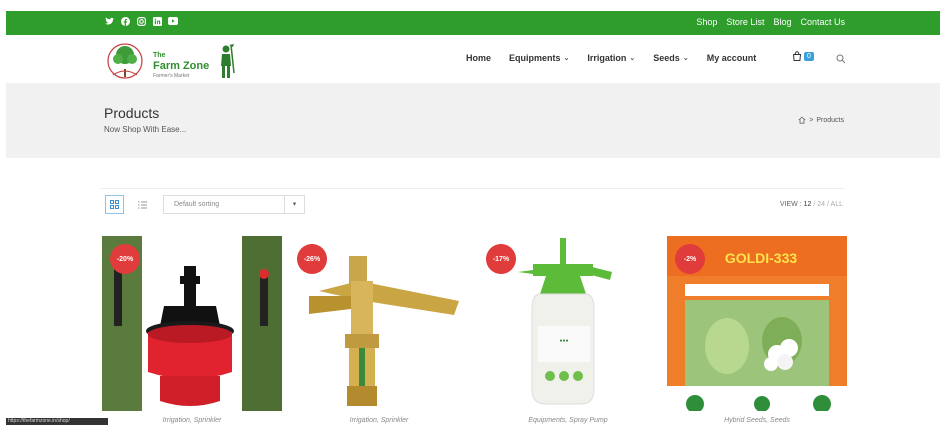 This screenshot has width=940, height=425. I want to click on nav-irrigation-label: Irrigation, so click(607, 58).